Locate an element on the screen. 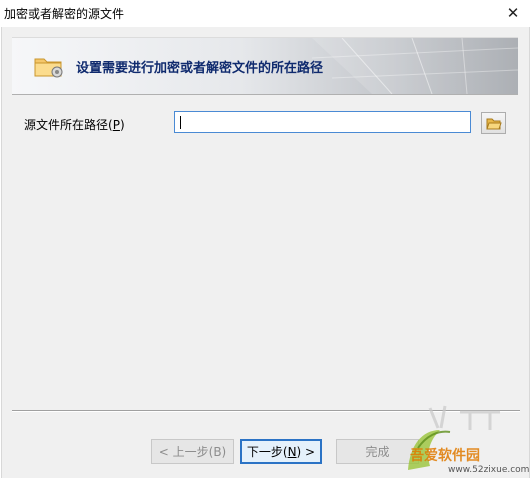 Image resolution: width=530 pixels, height=479 pixels. source-path-label: 源文件所在路径(P) is located at coordinates (74, 125).